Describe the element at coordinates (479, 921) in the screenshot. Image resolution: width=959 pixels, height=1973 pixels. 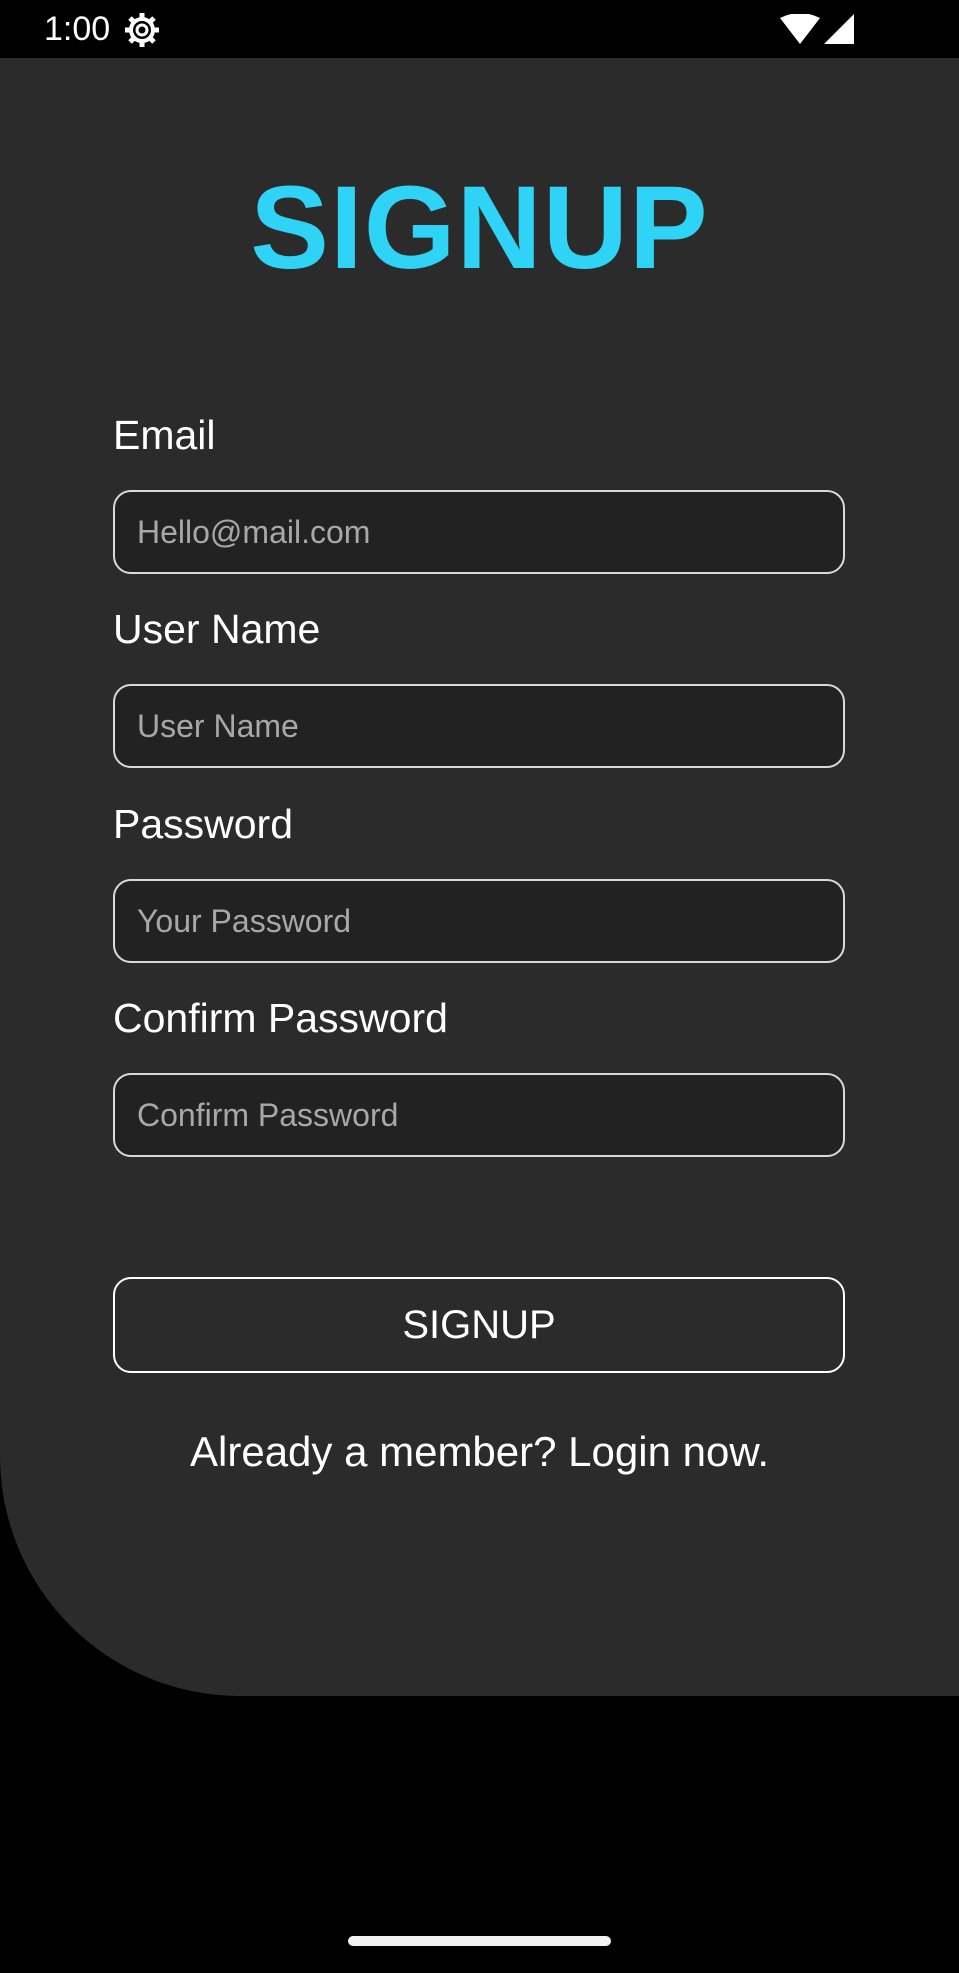
I see `password-field` at that location.